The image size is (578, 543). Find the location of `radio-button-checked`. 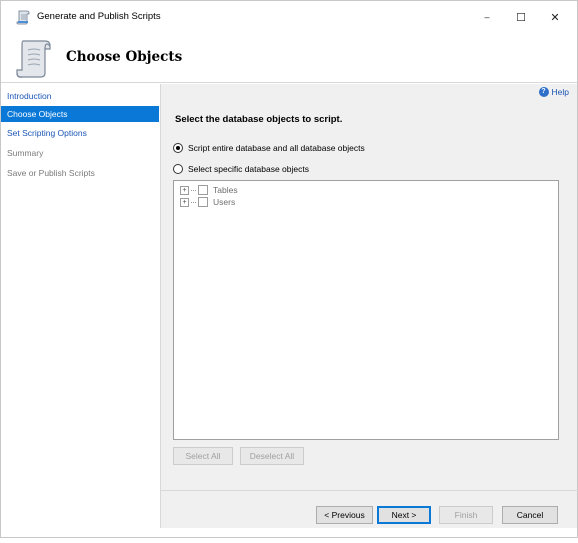

radio-button-checked is located at coordinates (178, 148).